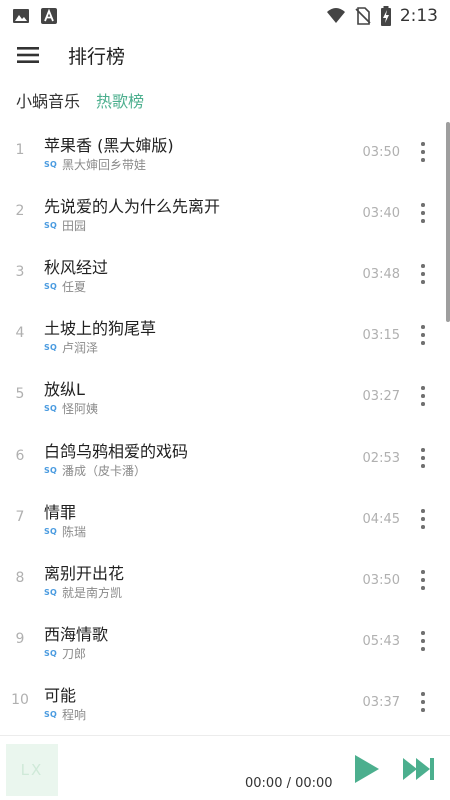  I want to click on song-index: 4, so click(20, 333).